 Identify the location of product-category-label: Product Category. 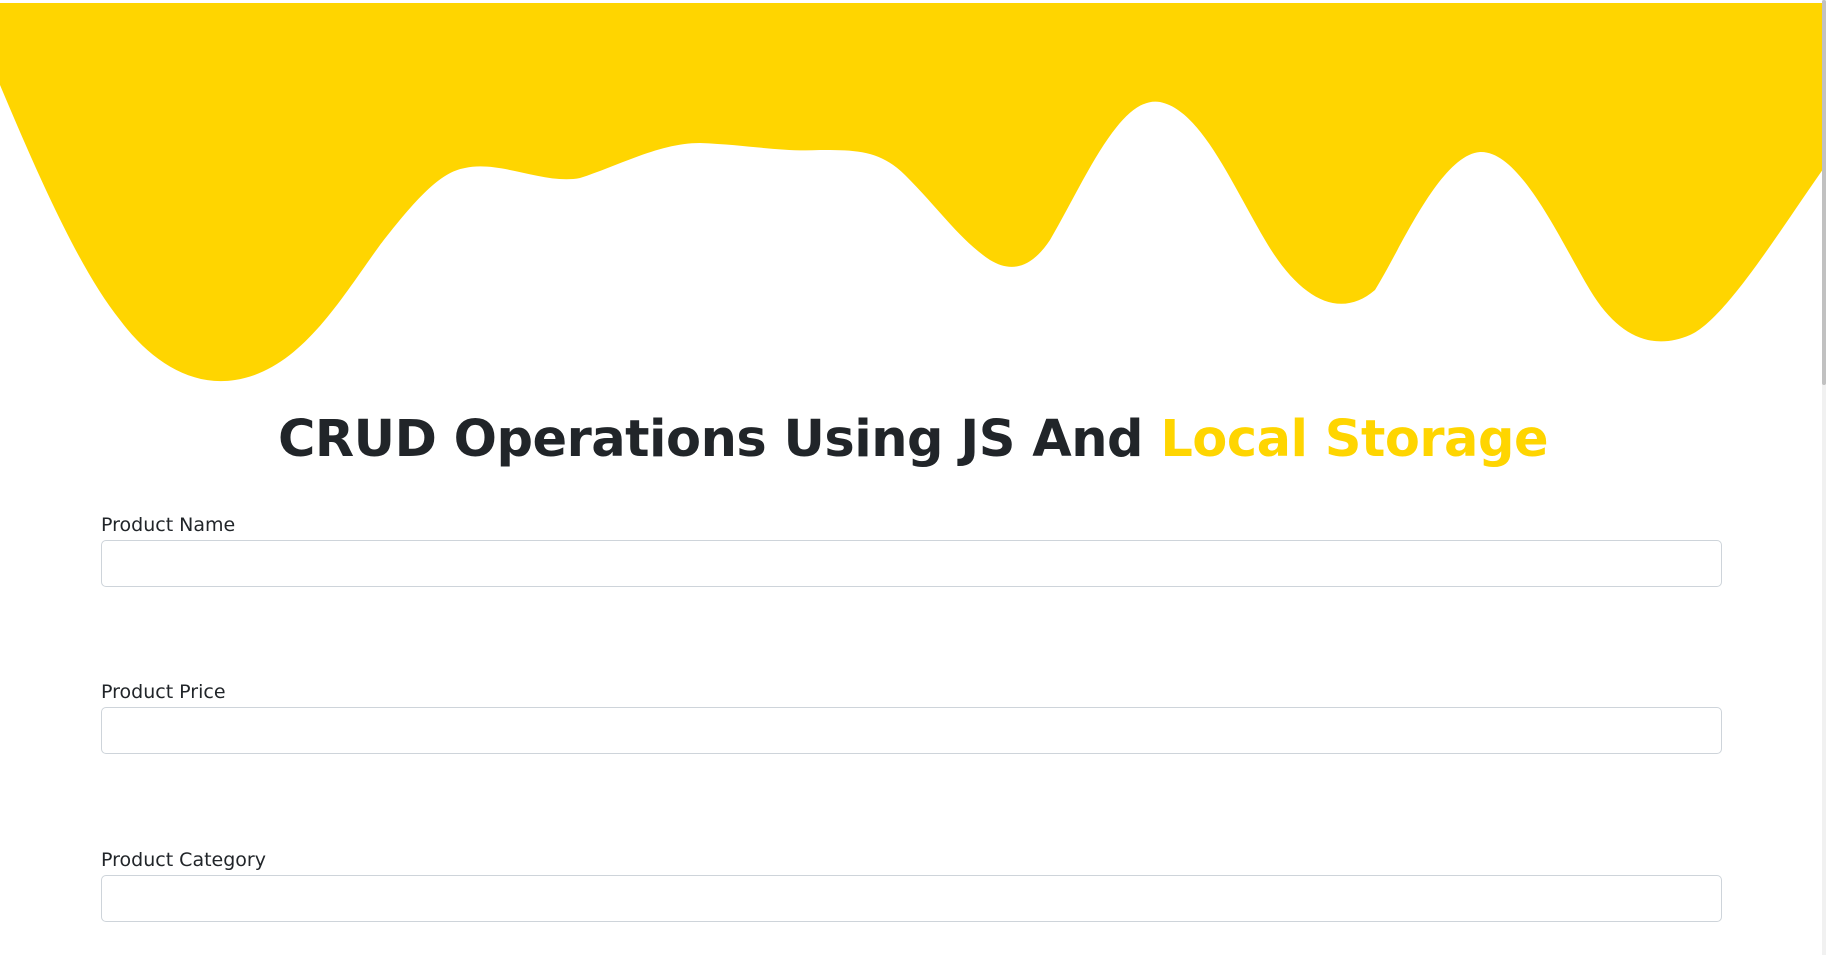
(183, 860).